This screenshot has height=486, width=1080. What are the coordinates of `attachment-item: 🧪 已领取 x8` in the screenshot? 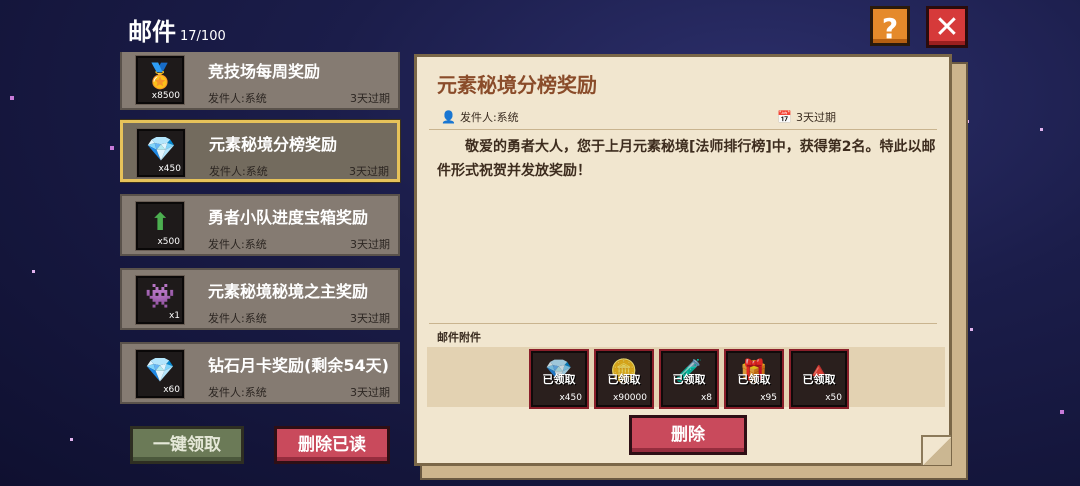 It's located at (689, 379).